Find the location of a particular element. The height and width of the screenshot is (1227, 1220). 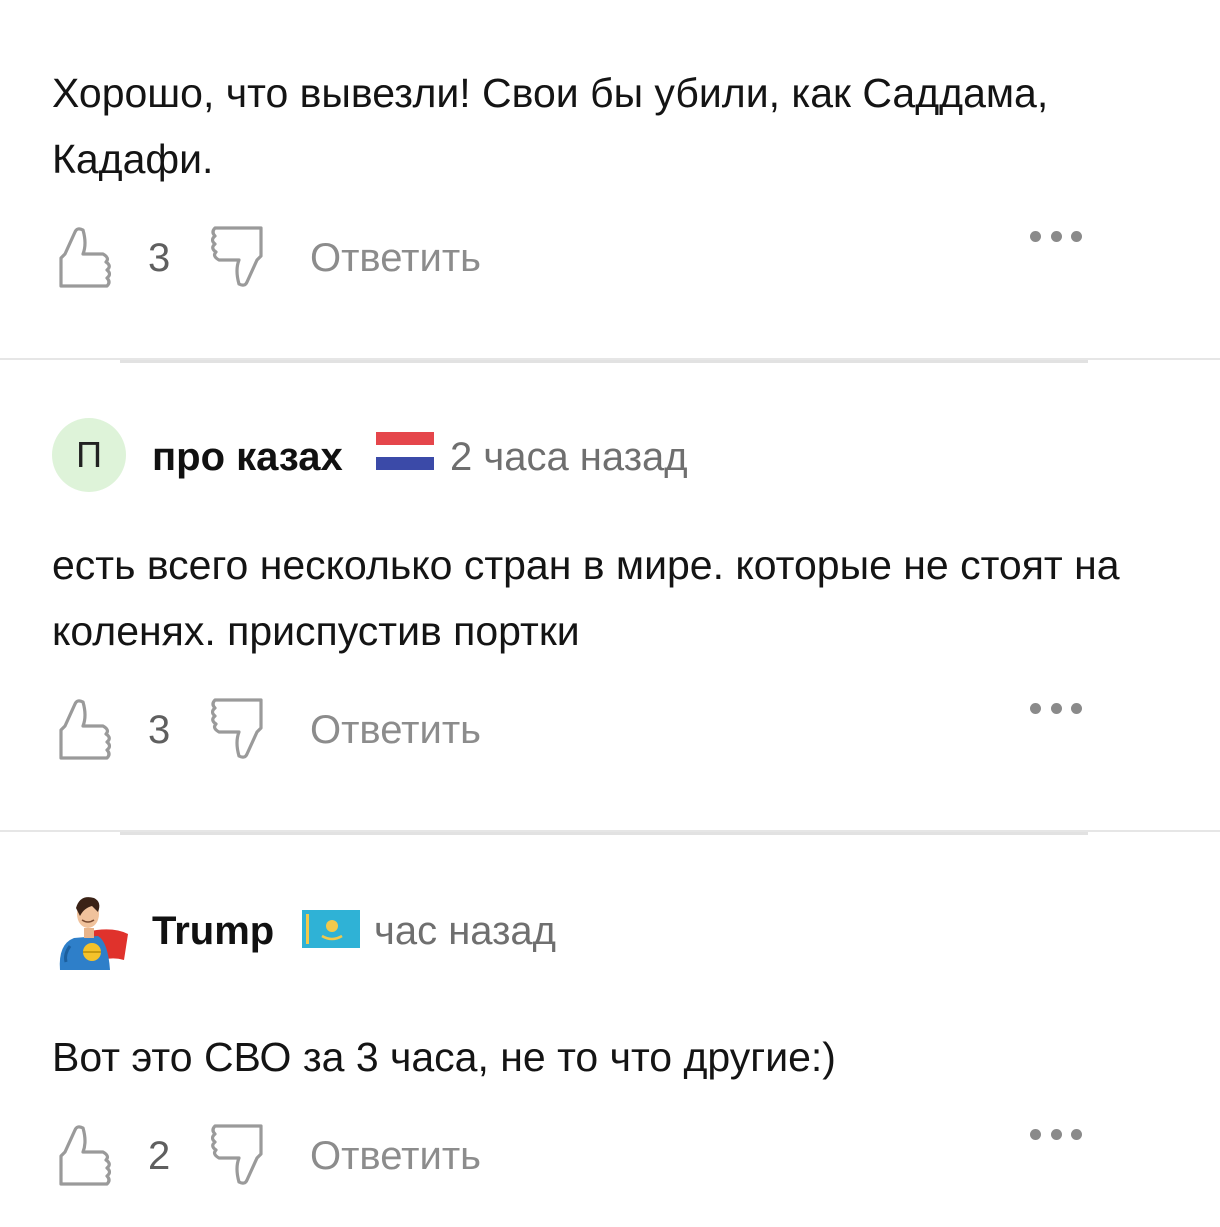

comment-header: П про казах 2 часа назад is located at coordinates (602, 458).